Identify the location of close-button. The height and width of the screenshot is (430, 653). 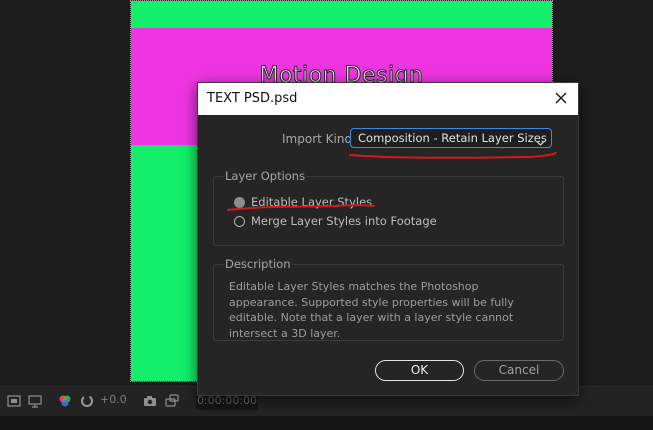
(561, 98).